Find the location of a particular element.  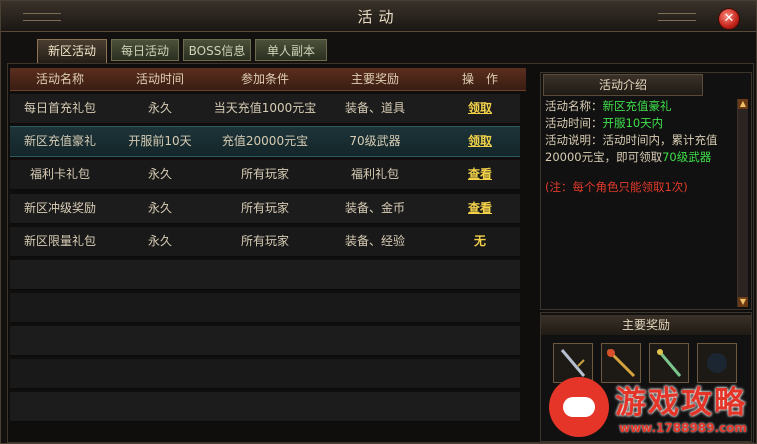

watermark: 游戏攻略 www.1788989.com is located at coordinates (651, 408).